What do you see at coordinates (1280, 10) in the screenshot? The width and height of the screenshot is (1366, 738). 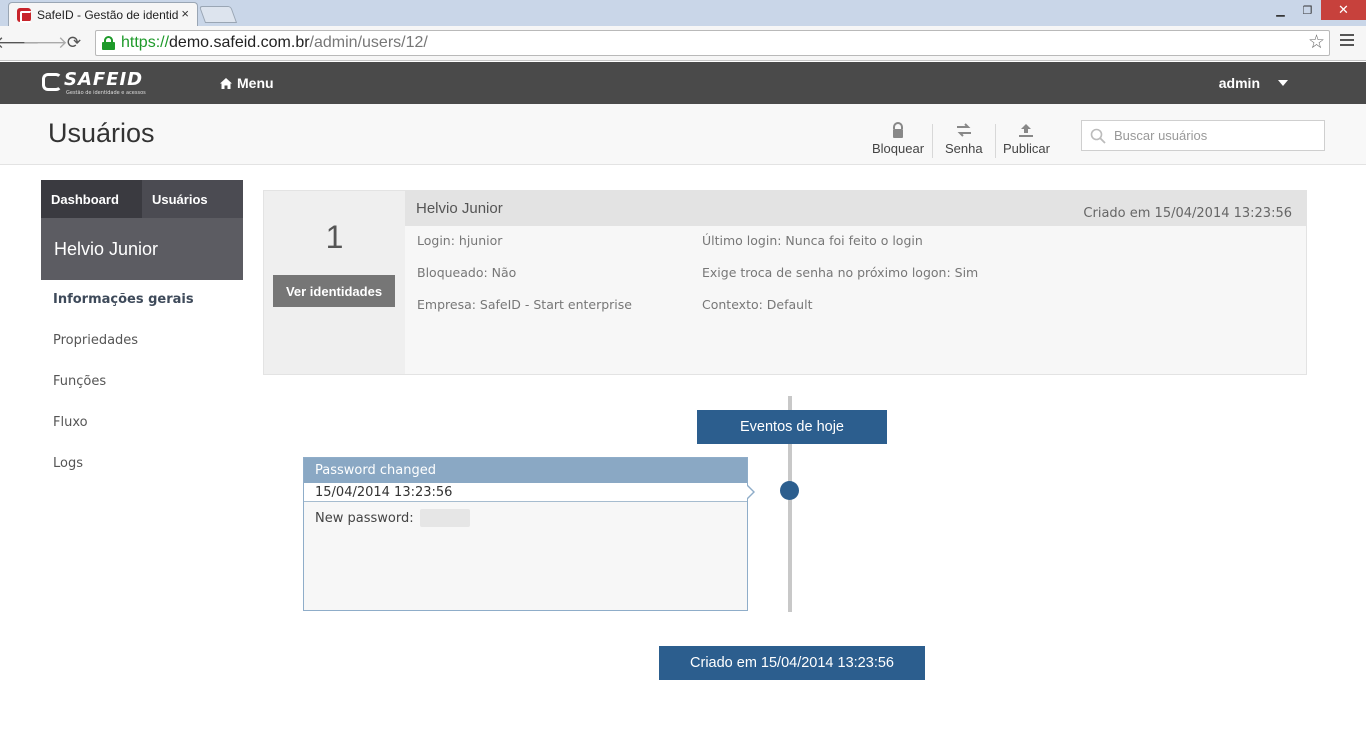 I see `minimize-icon: ▁` at bounding box center [1280, 10].